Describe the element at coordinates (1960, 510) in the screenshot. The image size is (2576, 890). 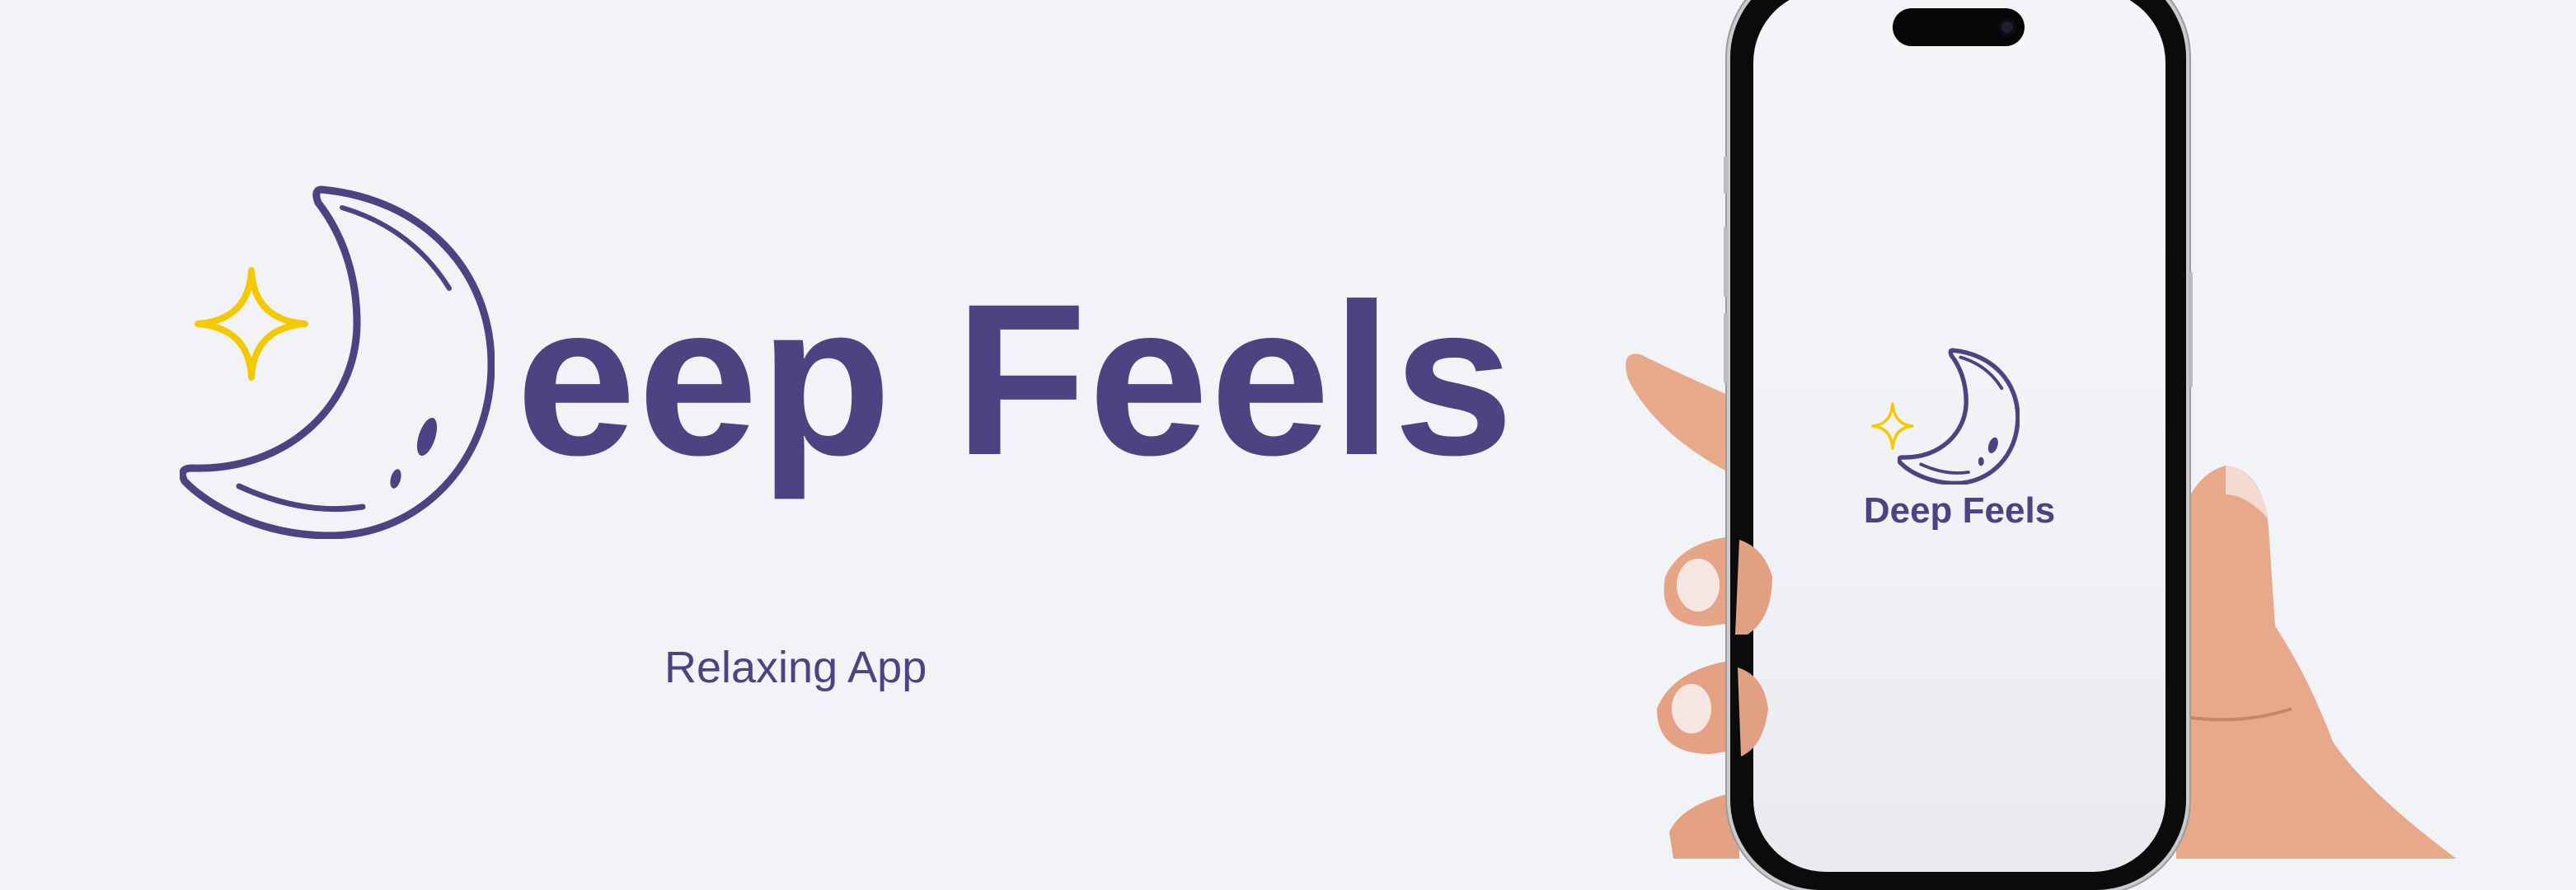
I see `screen-app-title: Deep Feels` at that location.